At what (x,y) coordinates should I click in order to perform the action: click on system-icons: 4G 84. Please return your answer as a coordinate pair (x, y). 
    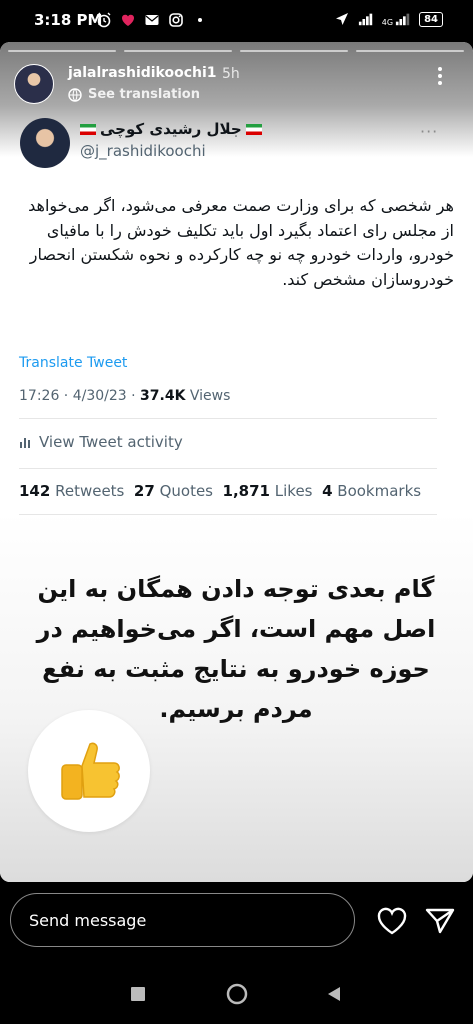
    Looking at the image, I should click on (388, 19).